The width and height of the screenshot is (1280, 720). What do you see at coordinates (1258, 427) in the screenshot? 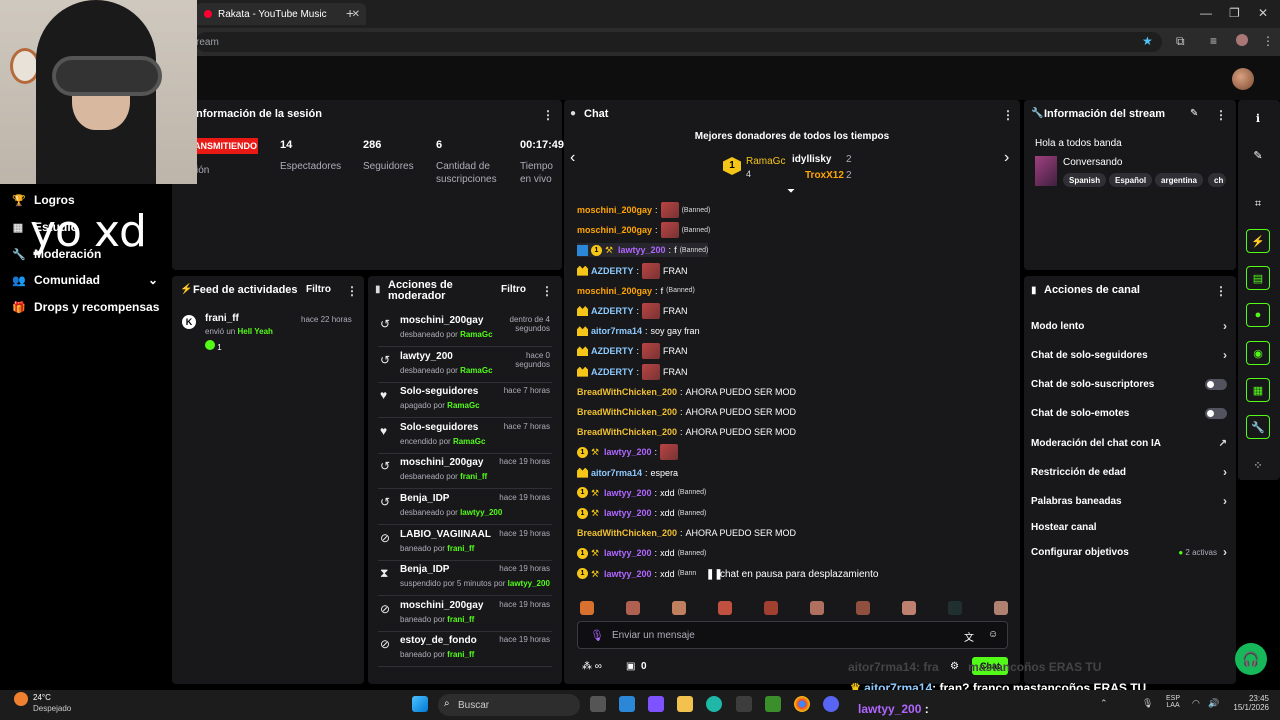
I see `wrench-icon: 🔧` at bounding box center [1258, 427].